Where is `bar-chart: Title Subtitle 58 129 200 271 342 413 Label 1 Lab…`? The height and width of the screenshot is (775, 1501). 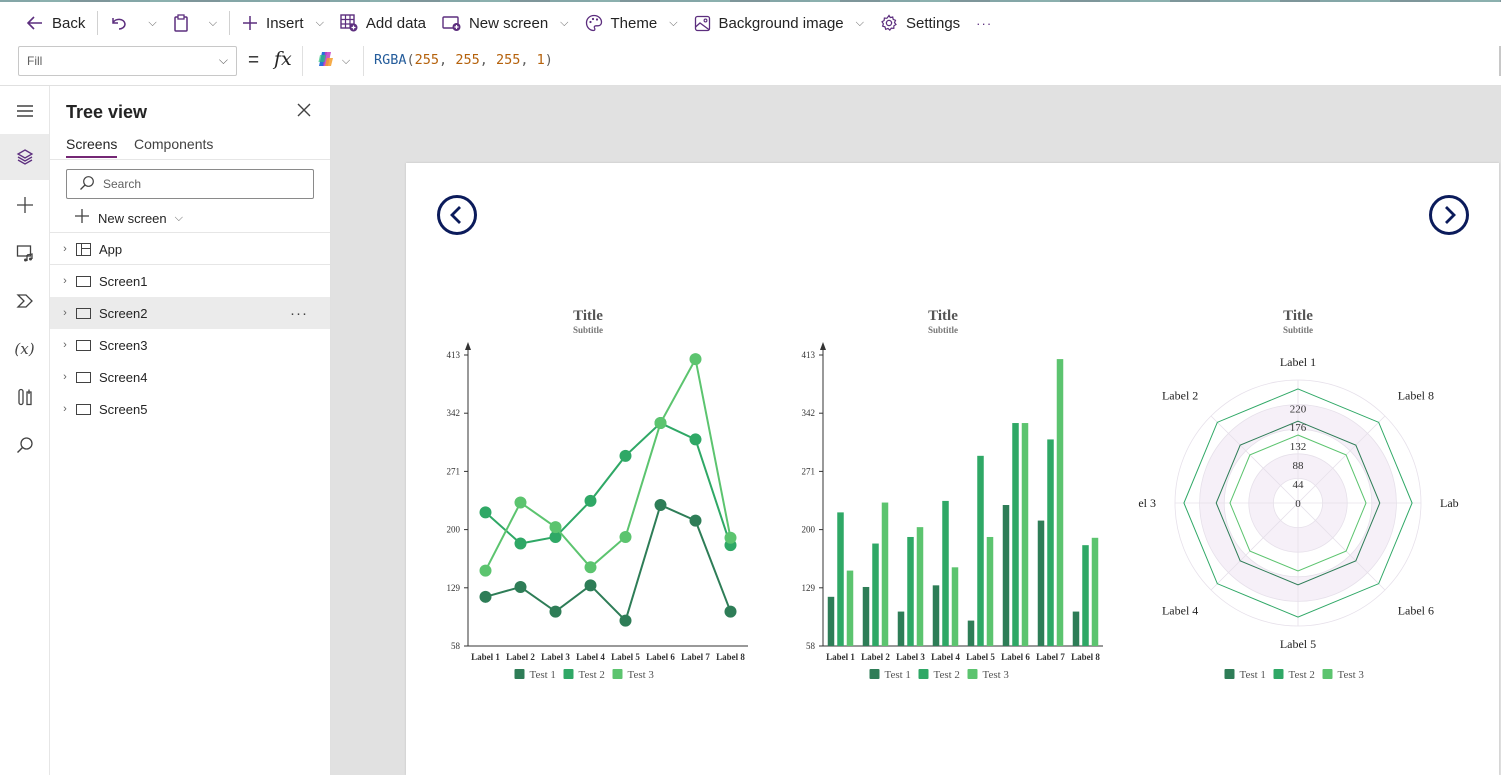
bar-chart: Title Subtitle 58 129 200 271 342 413 Label 1 Lab… is located at coordinates (963, 498).